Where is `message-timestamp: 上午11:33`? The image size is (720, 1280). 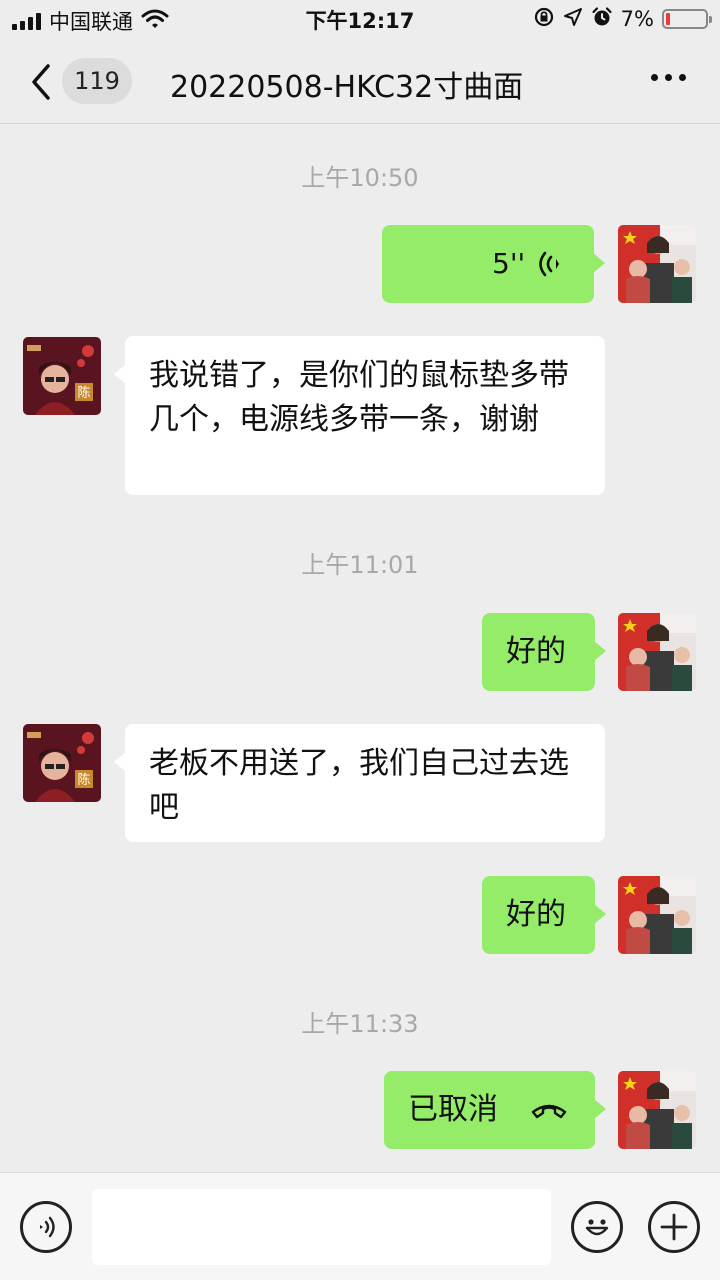 message-timestamp: 上午11:33 is located at coordinates (360, 1024).